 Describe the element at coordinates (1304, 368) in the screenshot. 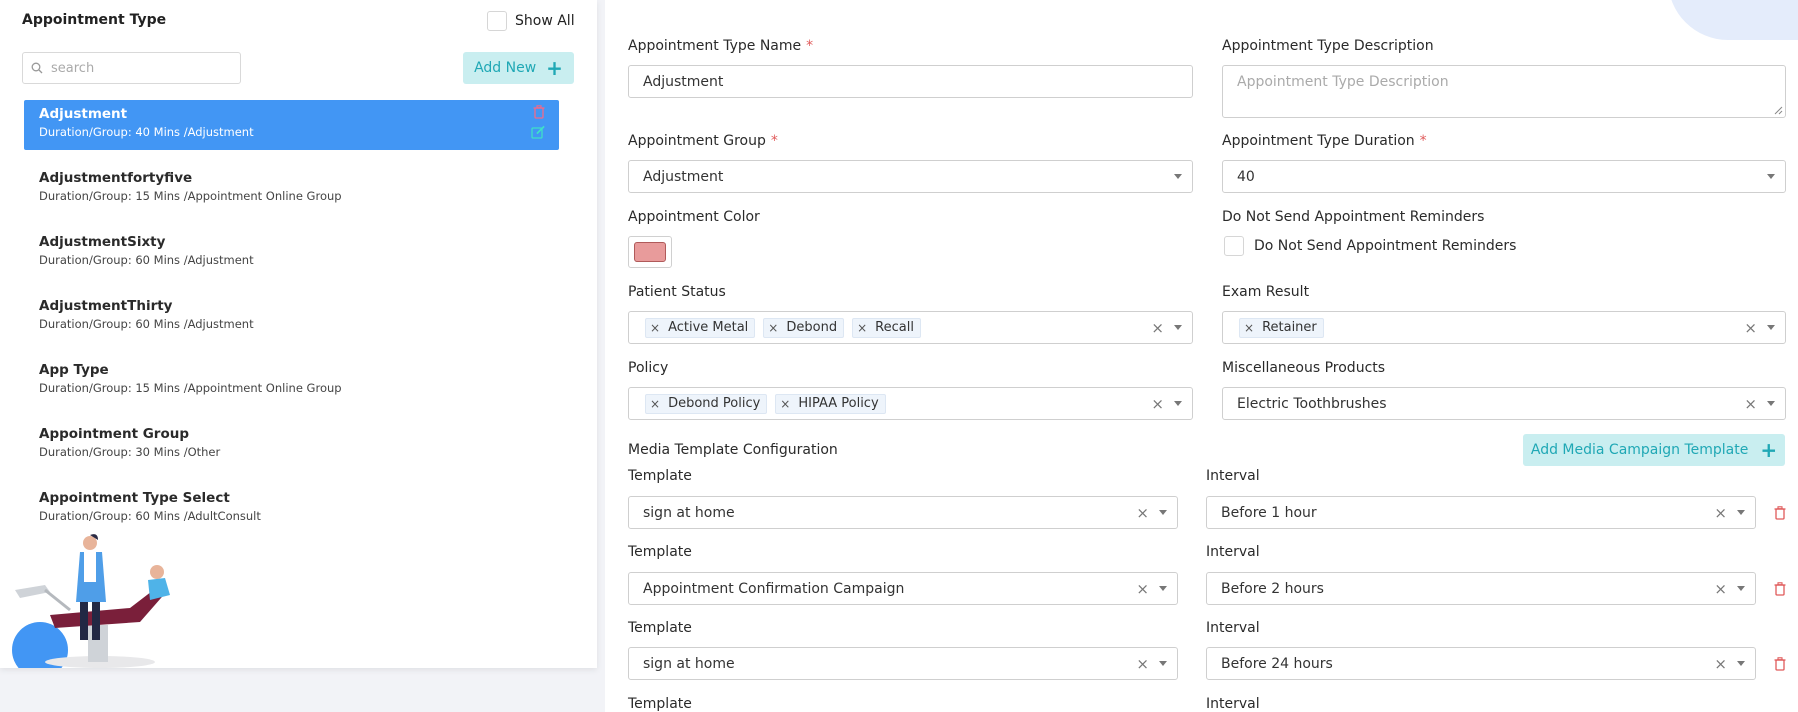

I see `misc-products-label: Miscellaneous Products` at that location.